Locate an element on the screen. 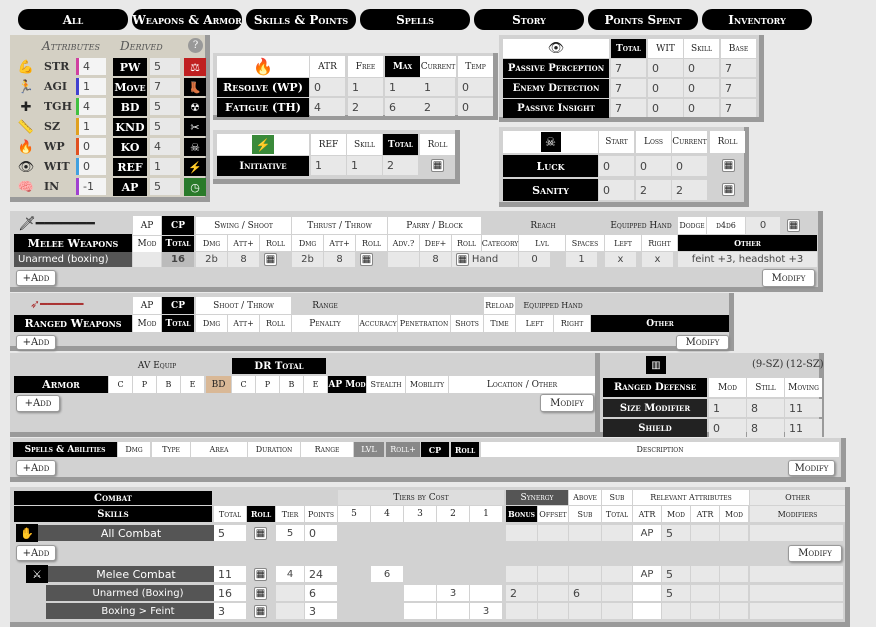 This screenshot has height=627, width=876. melee-row-sdmg: 2b is located at coordinates (211, 259).